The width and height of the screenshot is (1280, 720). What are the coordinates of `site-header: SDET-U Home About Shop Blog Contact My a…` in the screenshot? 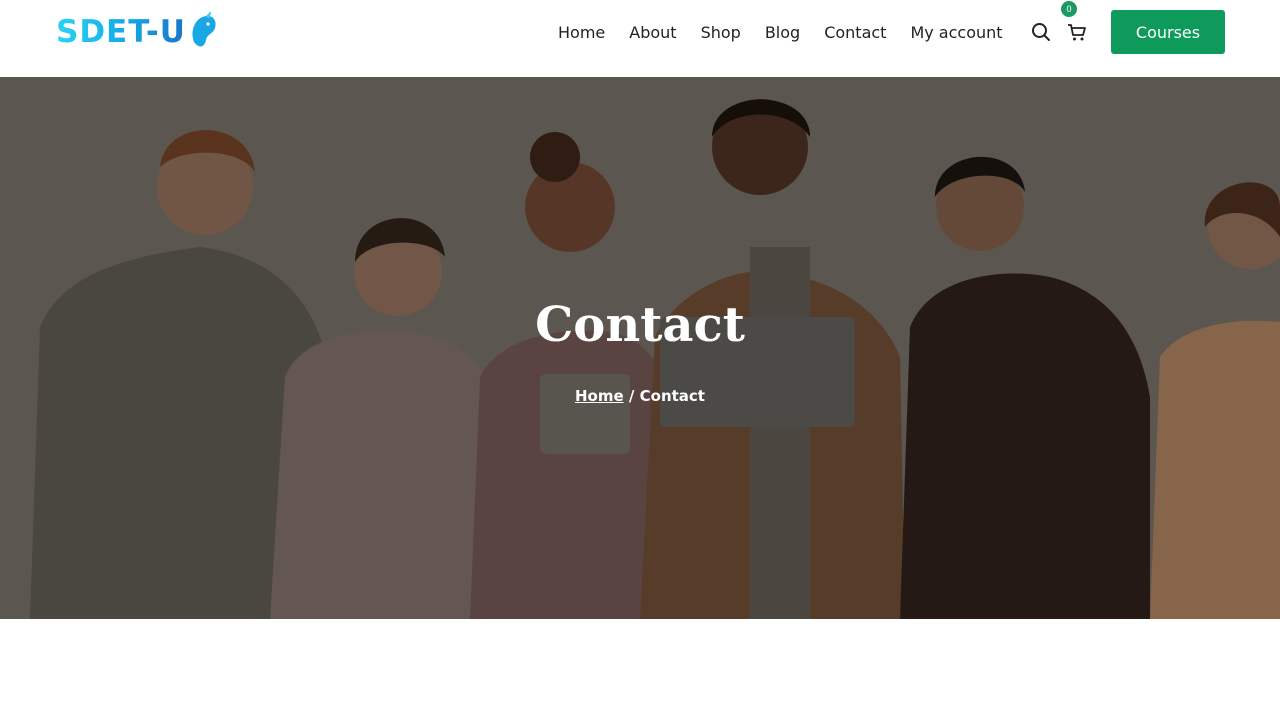 It's located at (640, 38).